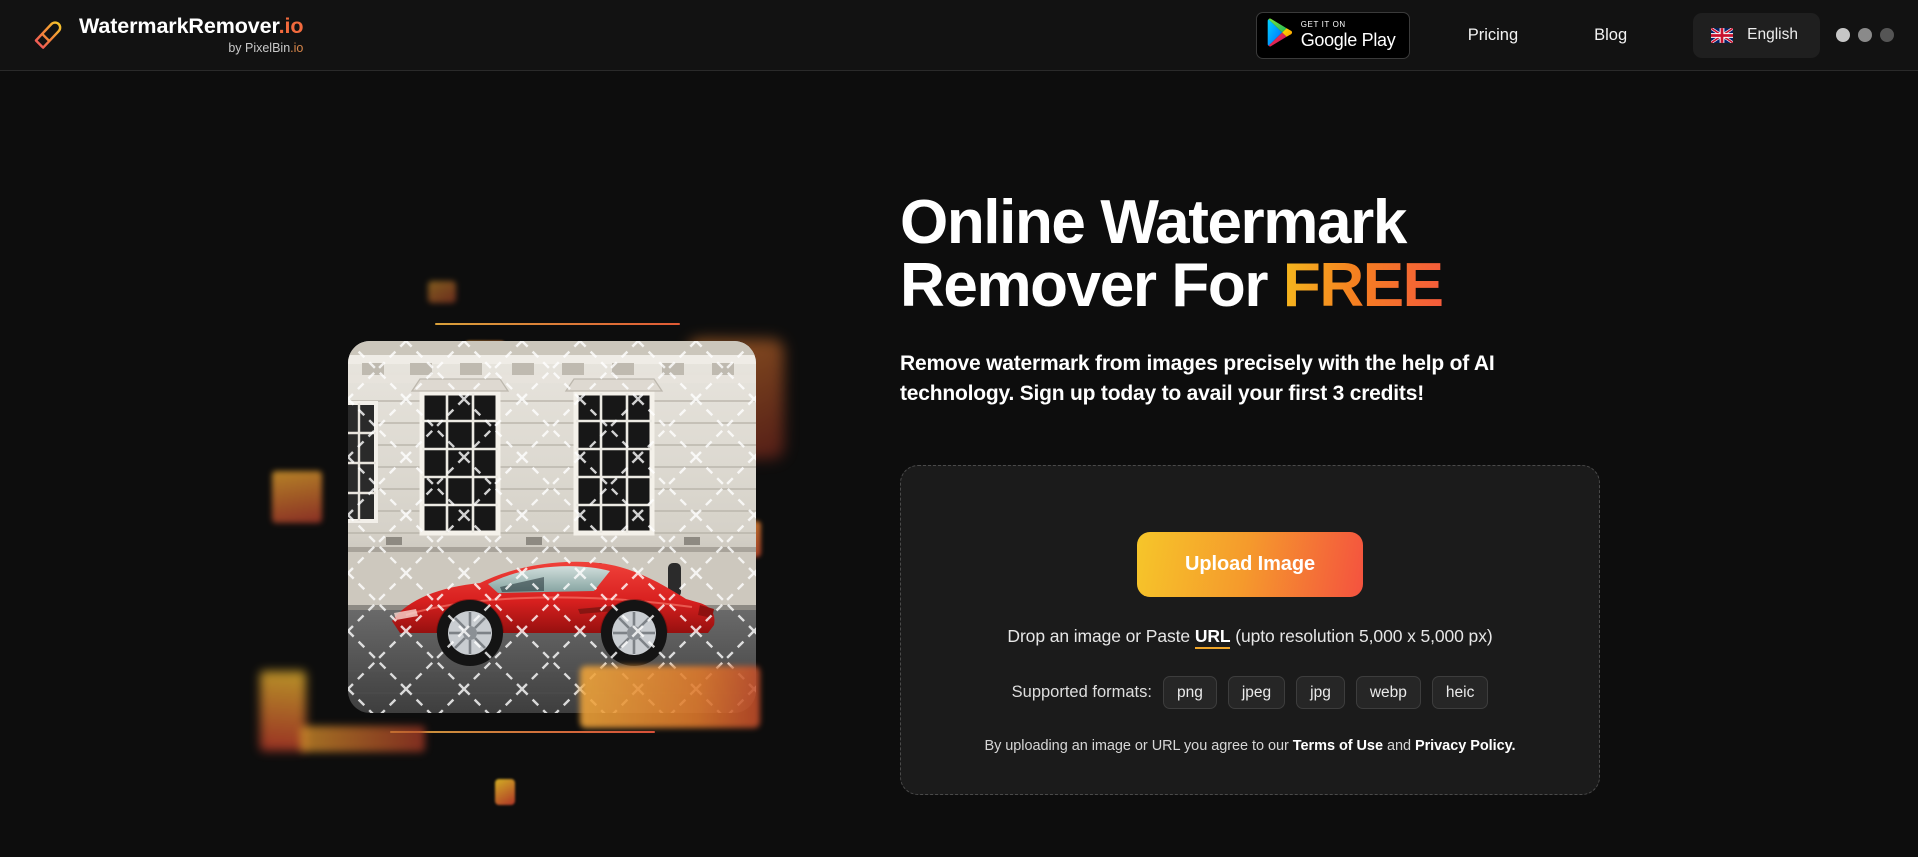 This screenshot has width=1918, height=857. I want to click on legal-text-middle: and, so click(1398, 746).